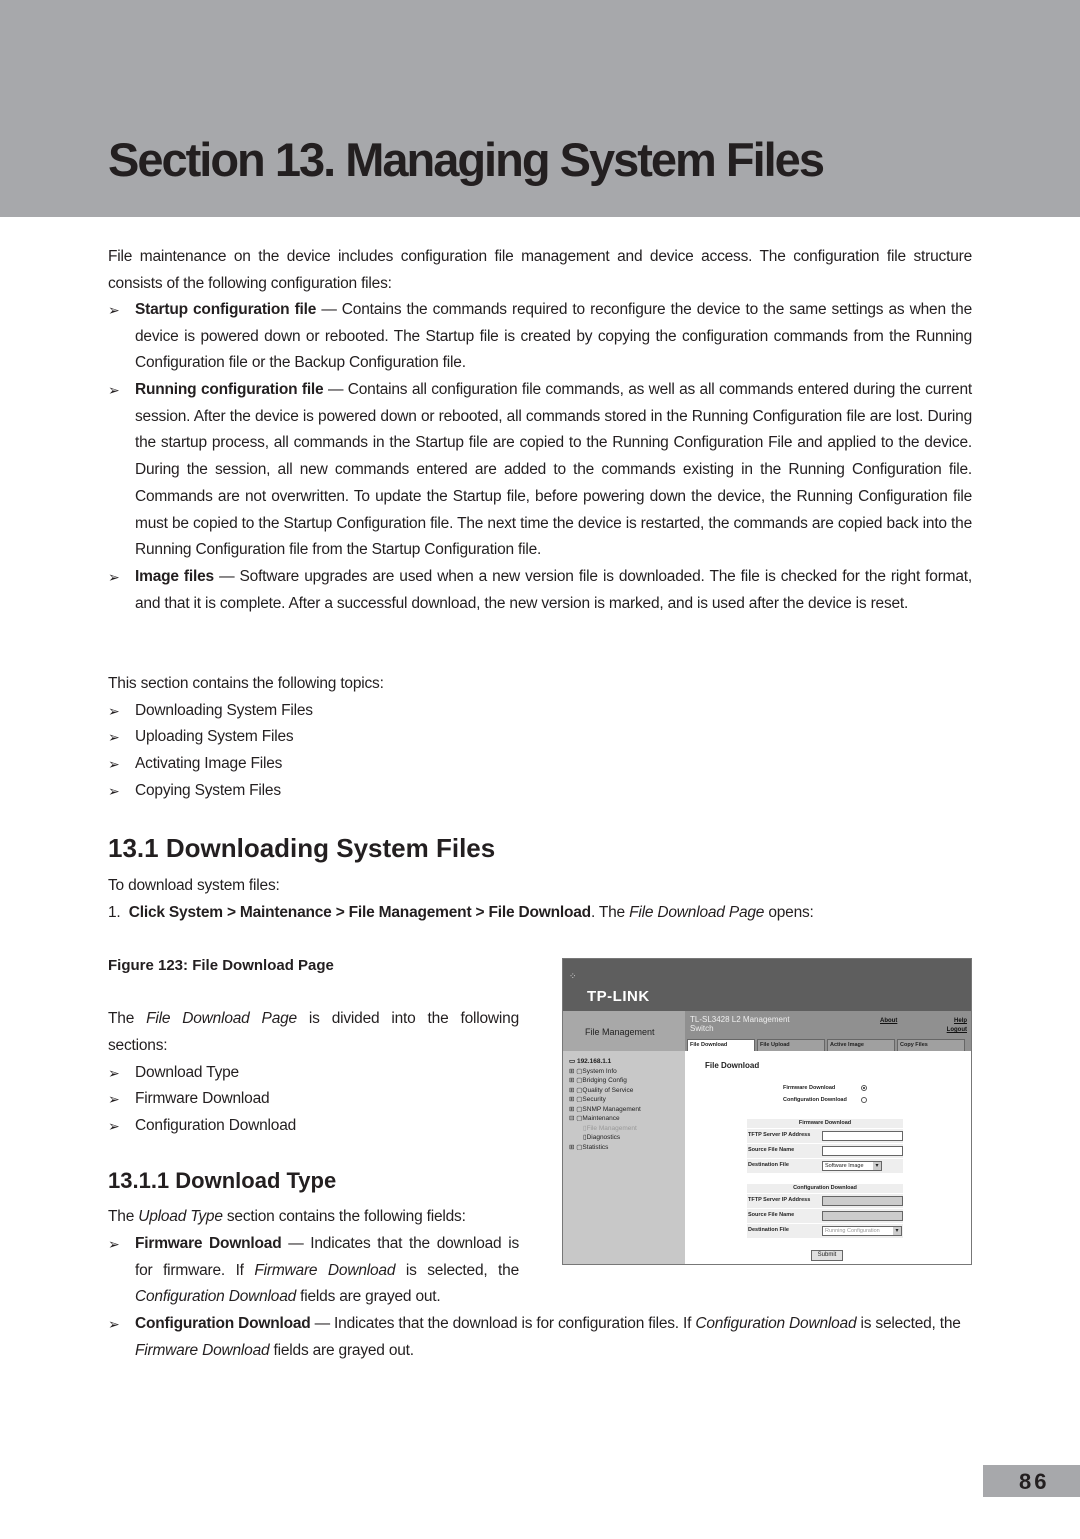 The height and width of the screenshot is (1539, 1080). I want to click on tree-root: ▭ 192.168.1.1, so click(605, 1062).